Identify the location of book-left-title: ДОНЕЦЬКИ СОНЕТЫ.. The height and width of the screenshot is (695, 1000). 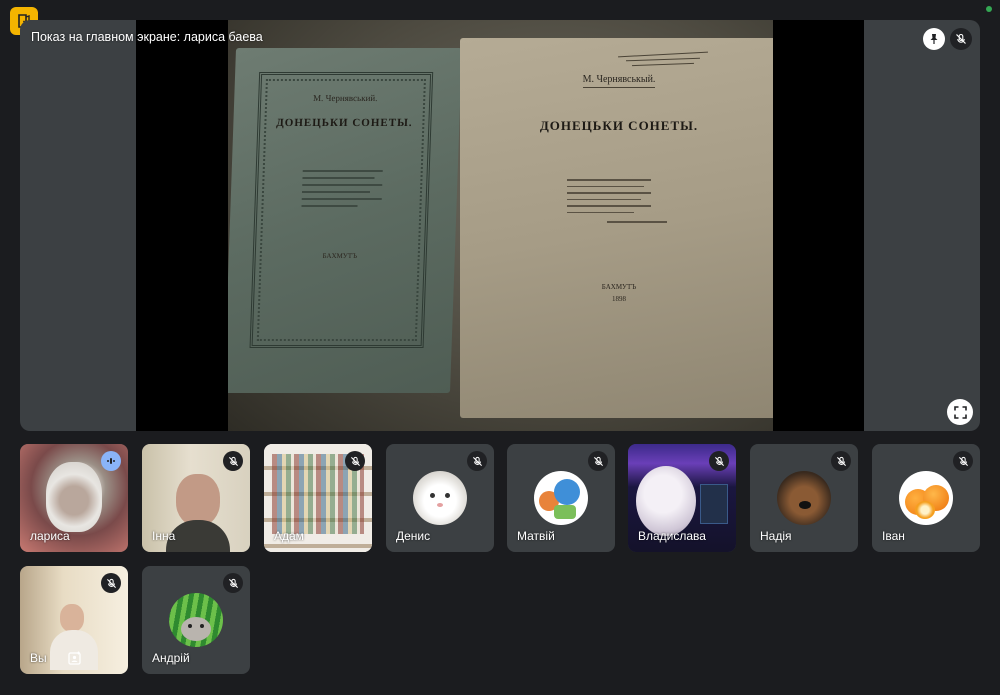
(344, 123).